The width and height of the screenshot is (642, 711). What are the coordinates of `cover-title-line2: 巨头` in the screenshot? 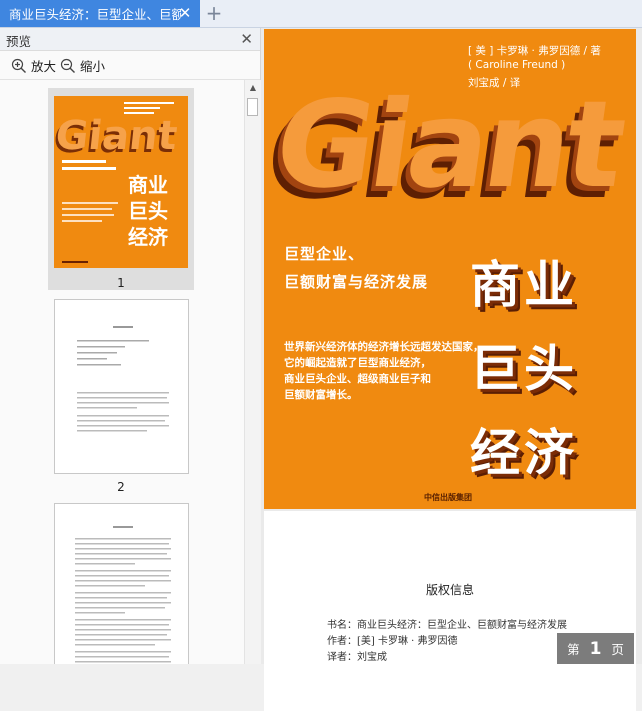 It's located at (524, 369).